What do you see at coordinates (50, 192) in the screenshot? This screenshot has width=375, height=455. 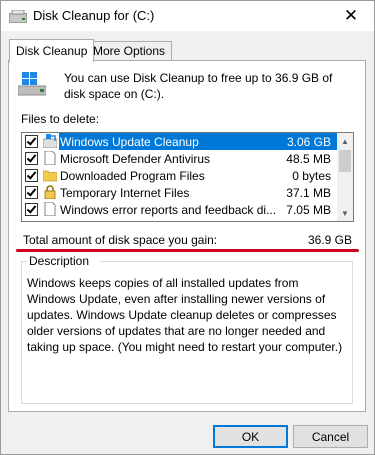 I see `lock-icon` at bounding box center [50, 192].